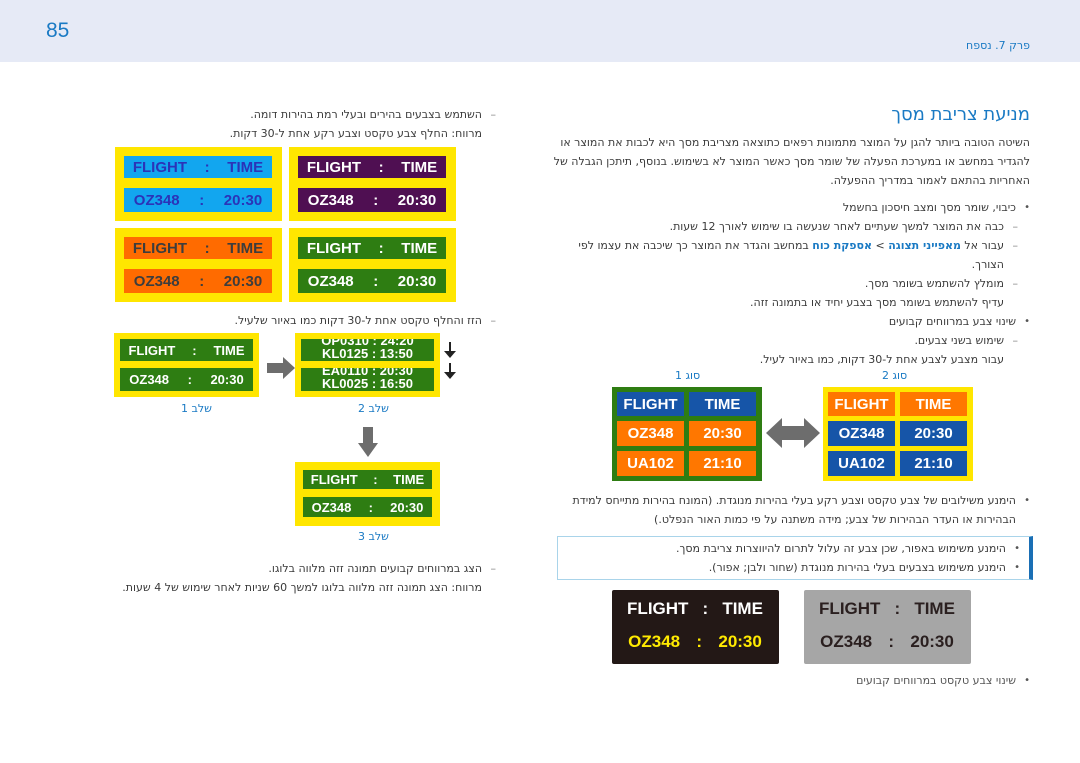  Describe the element at coordinates (861, 433) in the screenshot. I see `type2-flight-no: OZ348` at that location.